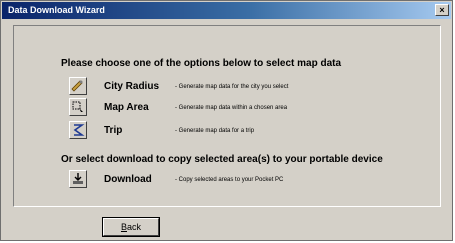 Image resolution: width=455 pixels, height=243 pixels. Describe the element at coordinates (126, 108) in the screenshot. I see `map-area-label: Map Area` at that location.